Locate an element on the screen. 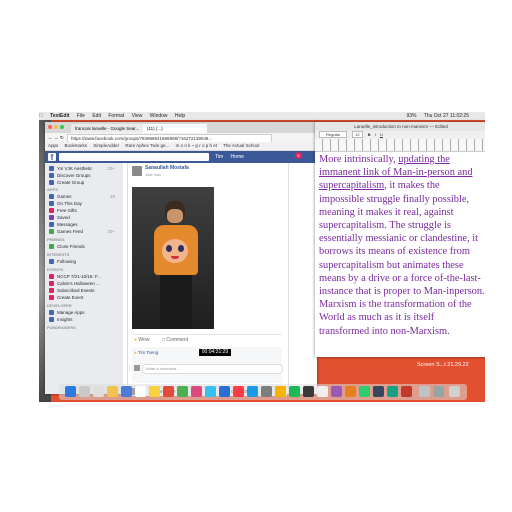 The image size is (512, 512). tab-facebook: (11) (...) is located at coordinates (175, 128).